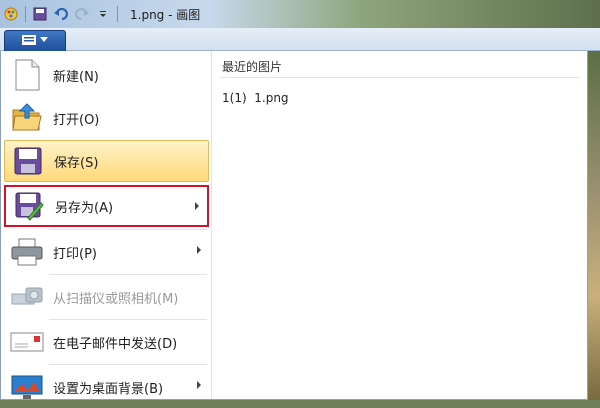  What do you see at coordinates (255, 98) in the screenshot?
I see `recent-file-item: 1(1) 1.png` at bounding box center [255, 98].